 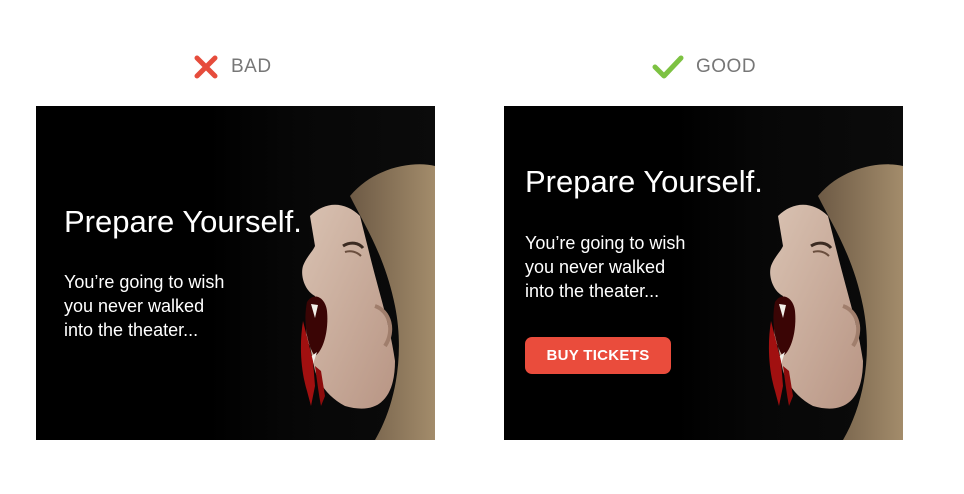 I want to click on verdict-good: GOOD, so click(x=704, y=67).